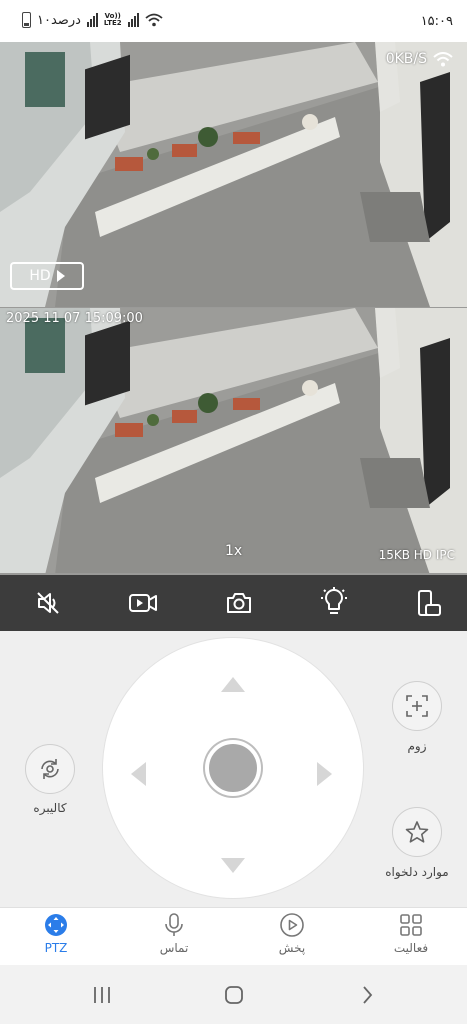 This screenshot has width=467, height=1024. What do you see at coordinates (40, 276) in the screenshot?
I see `hd-label: HD` at bounding box center [40, 276].